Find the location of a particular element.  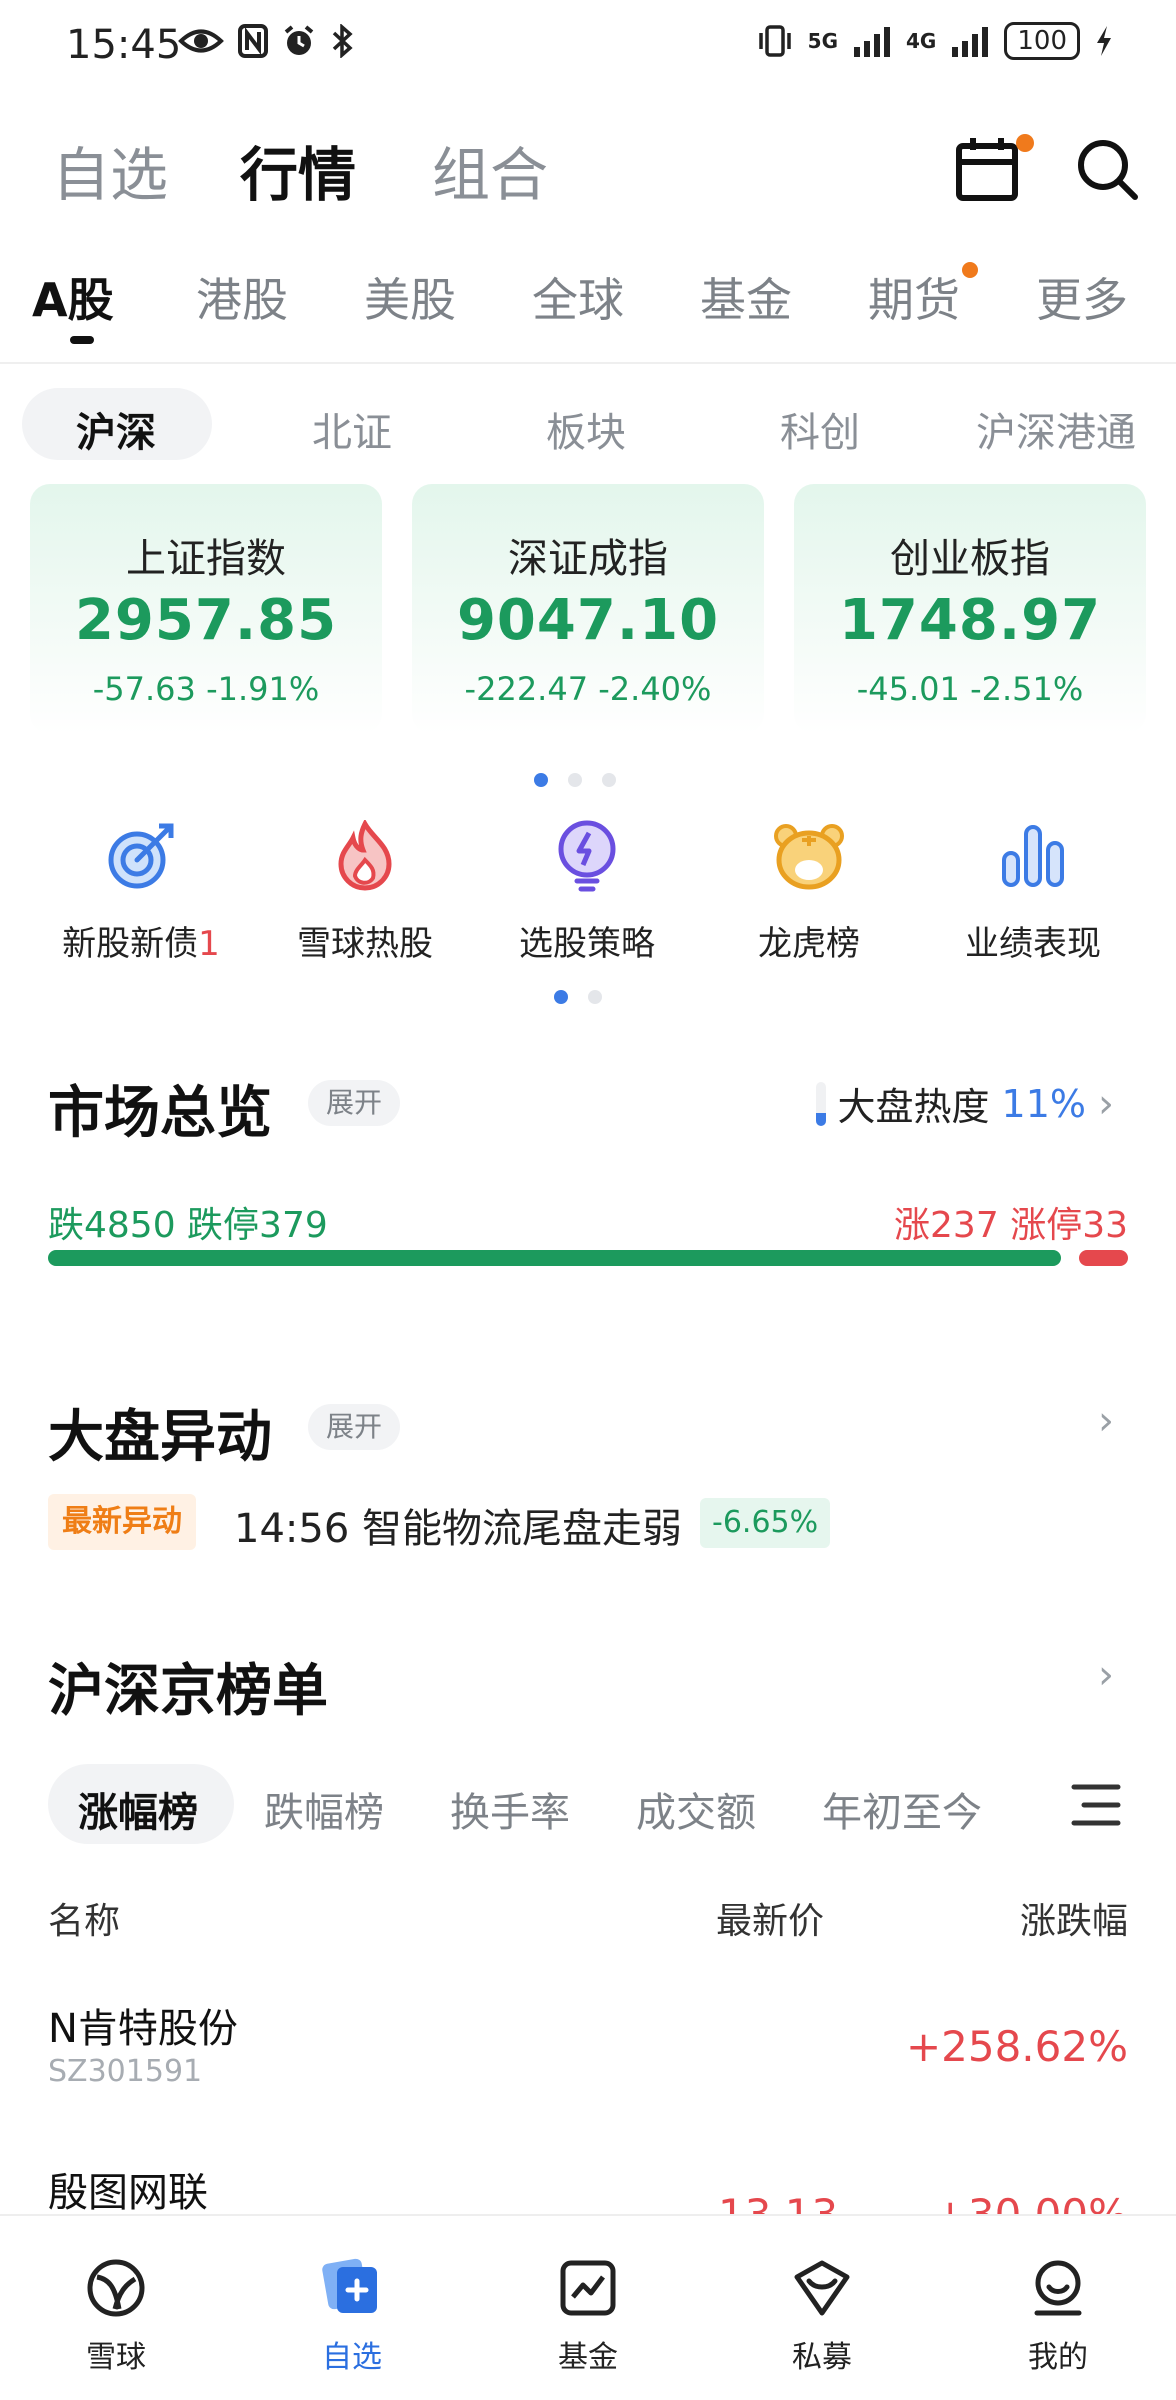

index-card-shanghai: 上证指数 2957.85 -57.63 -1.91% is located at coordinates (206, 609).